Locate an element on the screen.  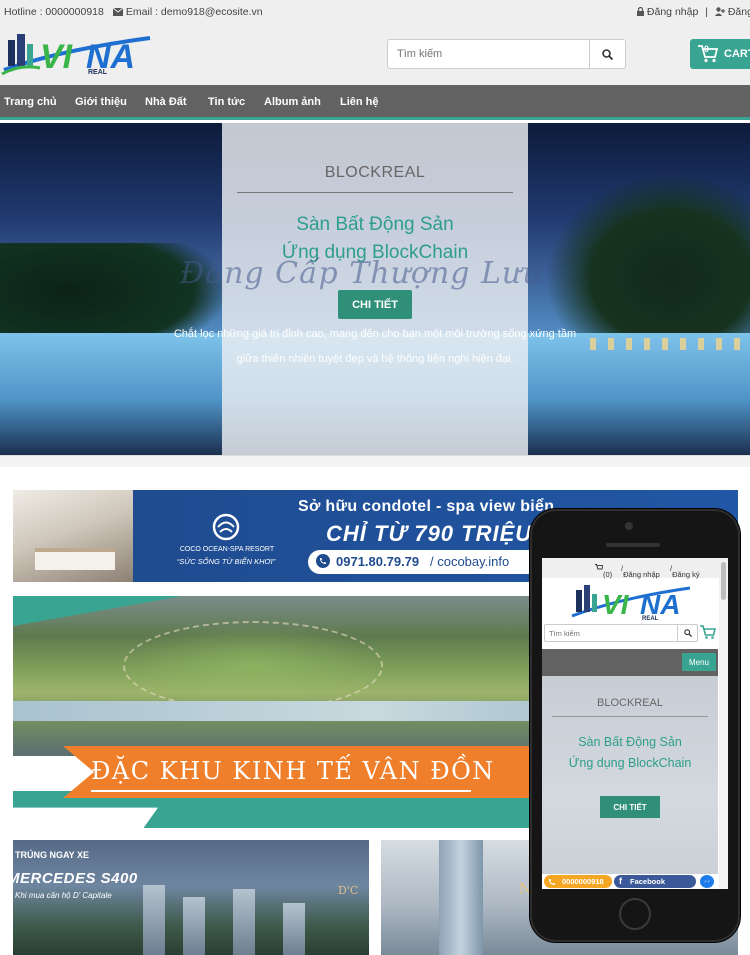
phone-camera is located at coordinates (629, 526).